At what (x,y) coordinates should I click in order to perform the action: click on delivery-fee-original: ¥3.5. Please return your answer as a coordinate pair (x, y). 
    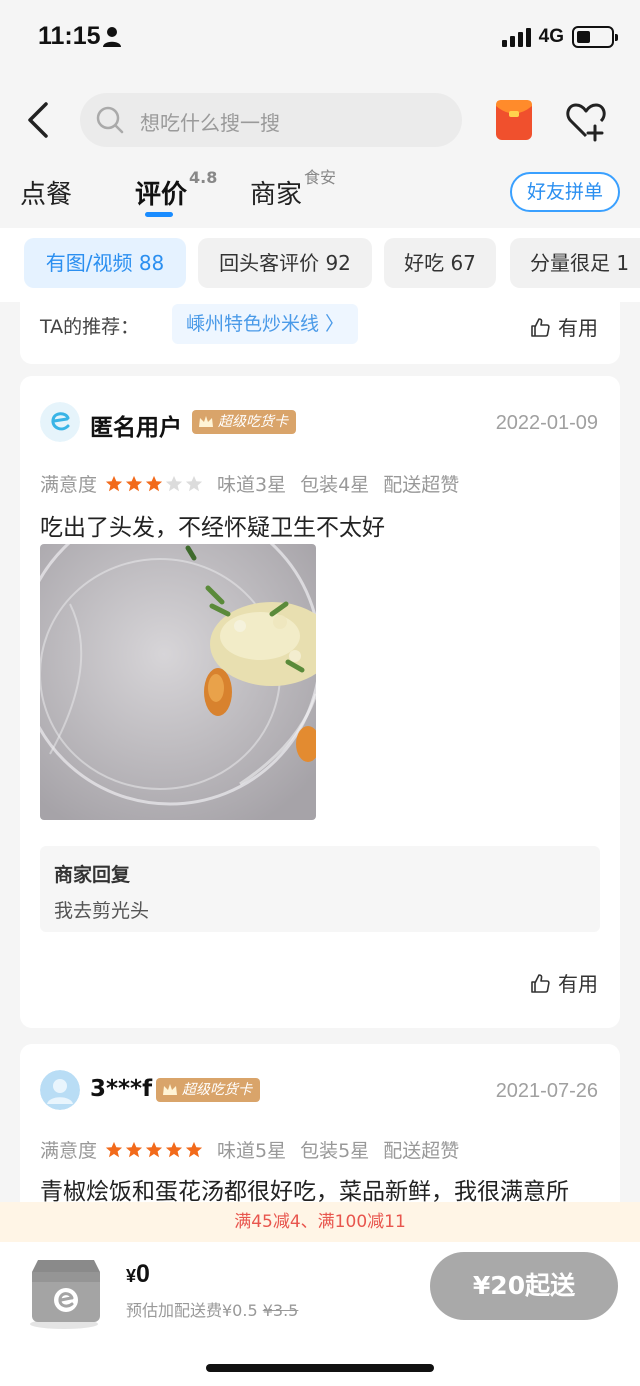
    Looking at the image, I should click on (280, 1310).